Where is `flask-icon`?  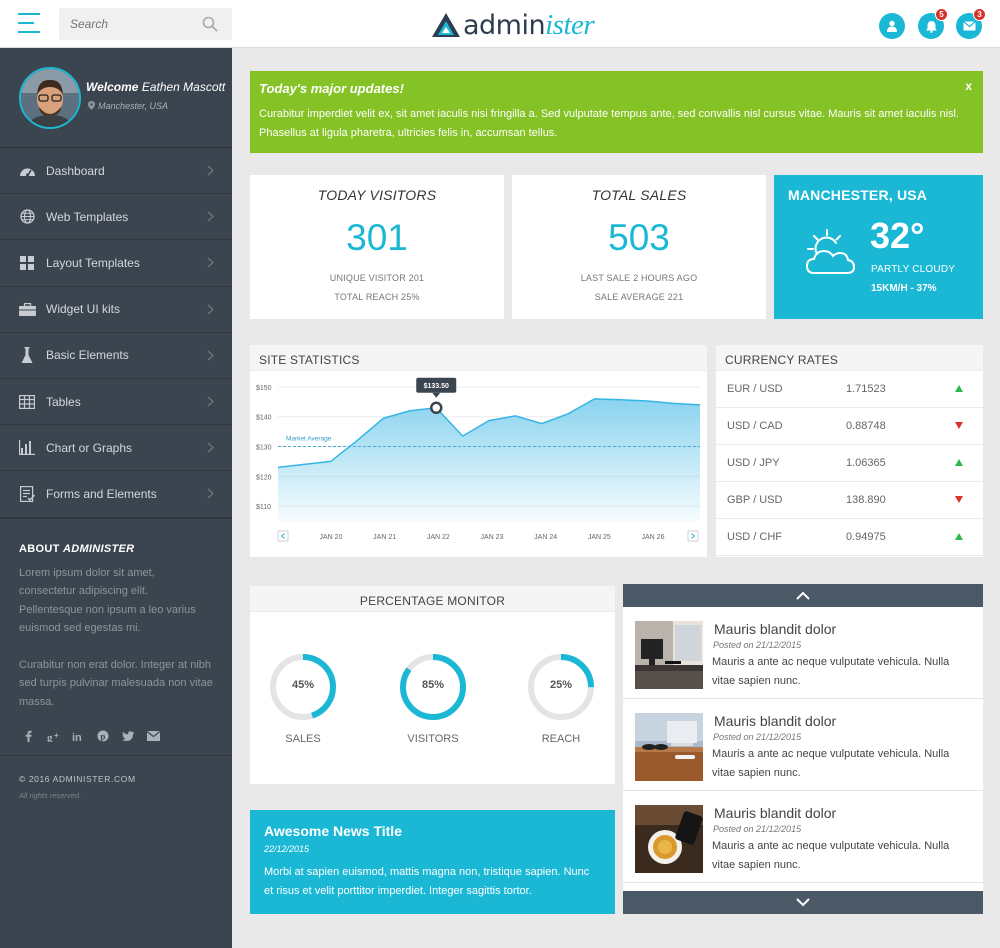
flask-icon is located at coordinates (27, 354).